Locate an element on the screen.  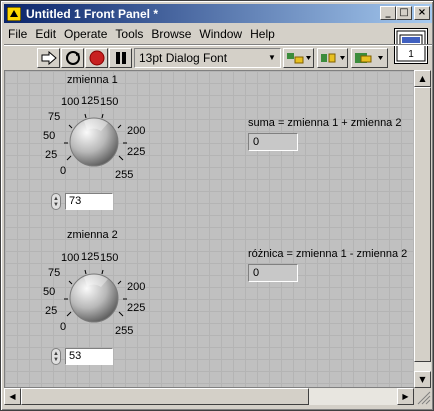
knob1-tick-255: 255 is located at coordinates (124, 175).